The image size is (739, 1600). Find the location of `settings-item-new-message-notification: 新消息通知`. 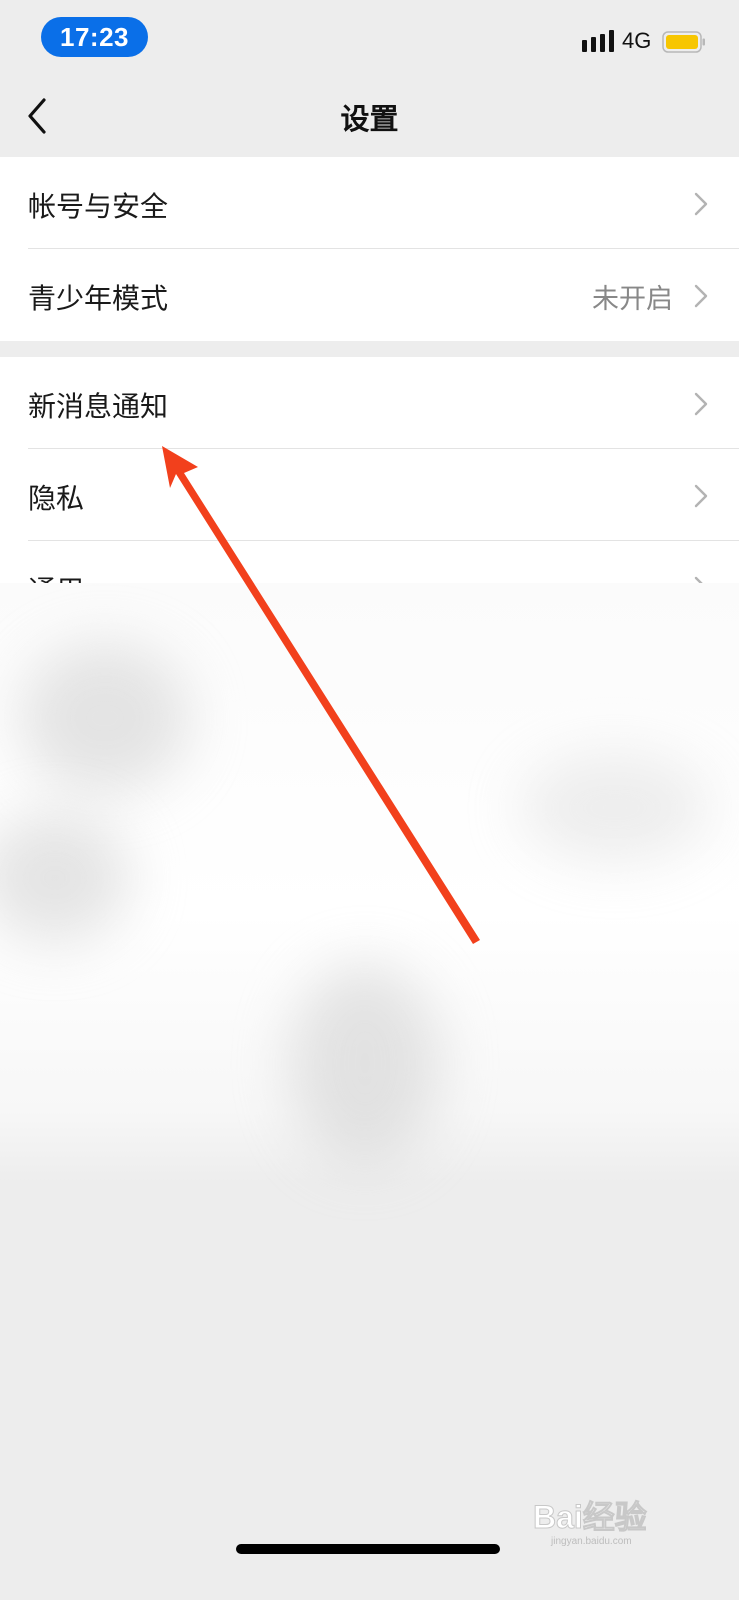

settings-item-new-message-notification: 新消息通知 is located at coordinates (369, 403).